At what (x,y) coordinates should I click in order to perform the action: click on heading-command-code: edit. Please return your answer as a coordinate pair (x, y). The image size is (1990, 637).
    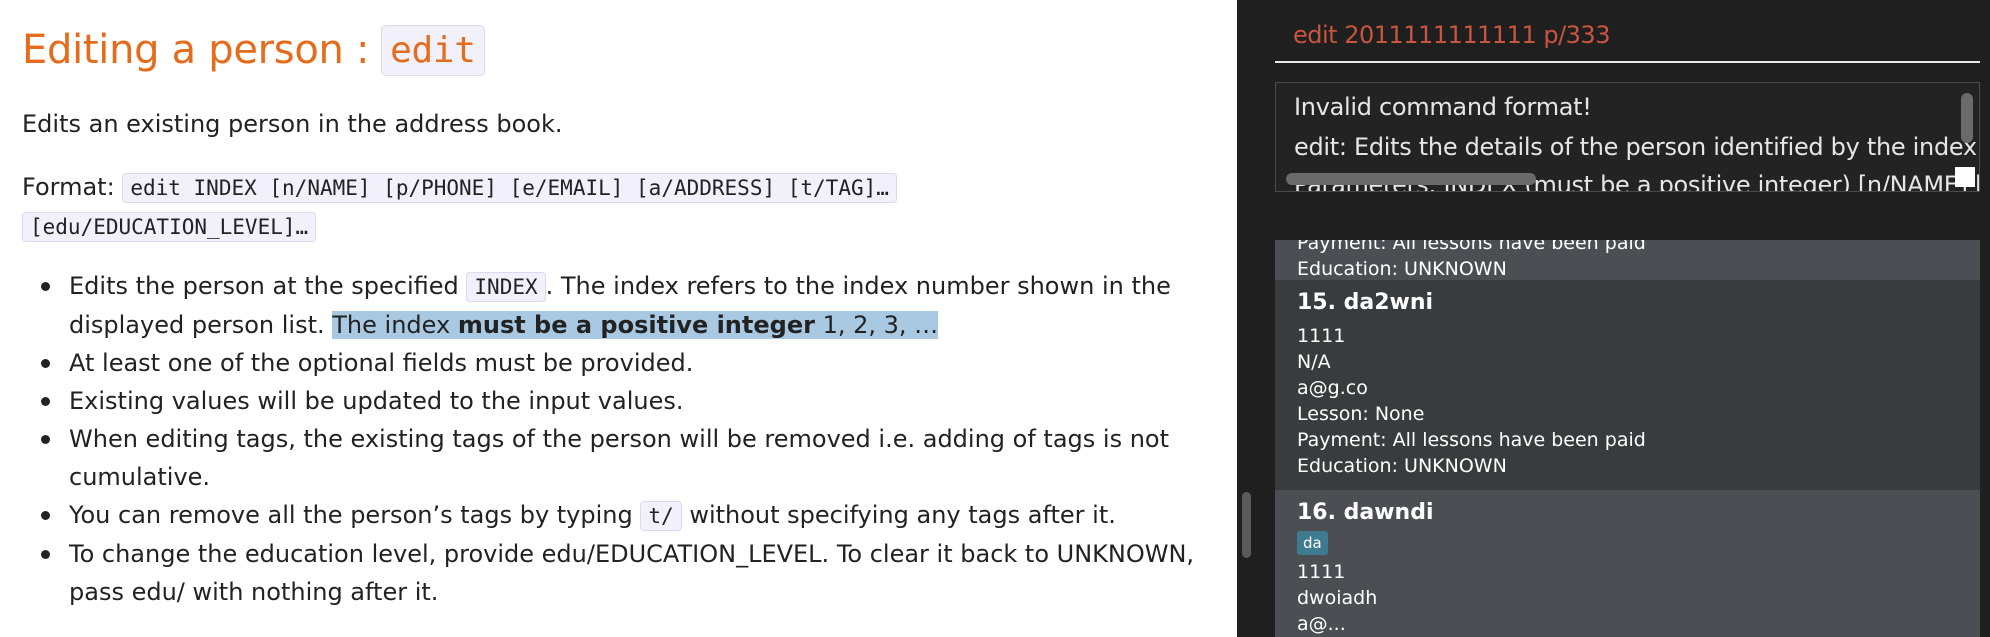
    Looking at the image, I should click on (433, 50).